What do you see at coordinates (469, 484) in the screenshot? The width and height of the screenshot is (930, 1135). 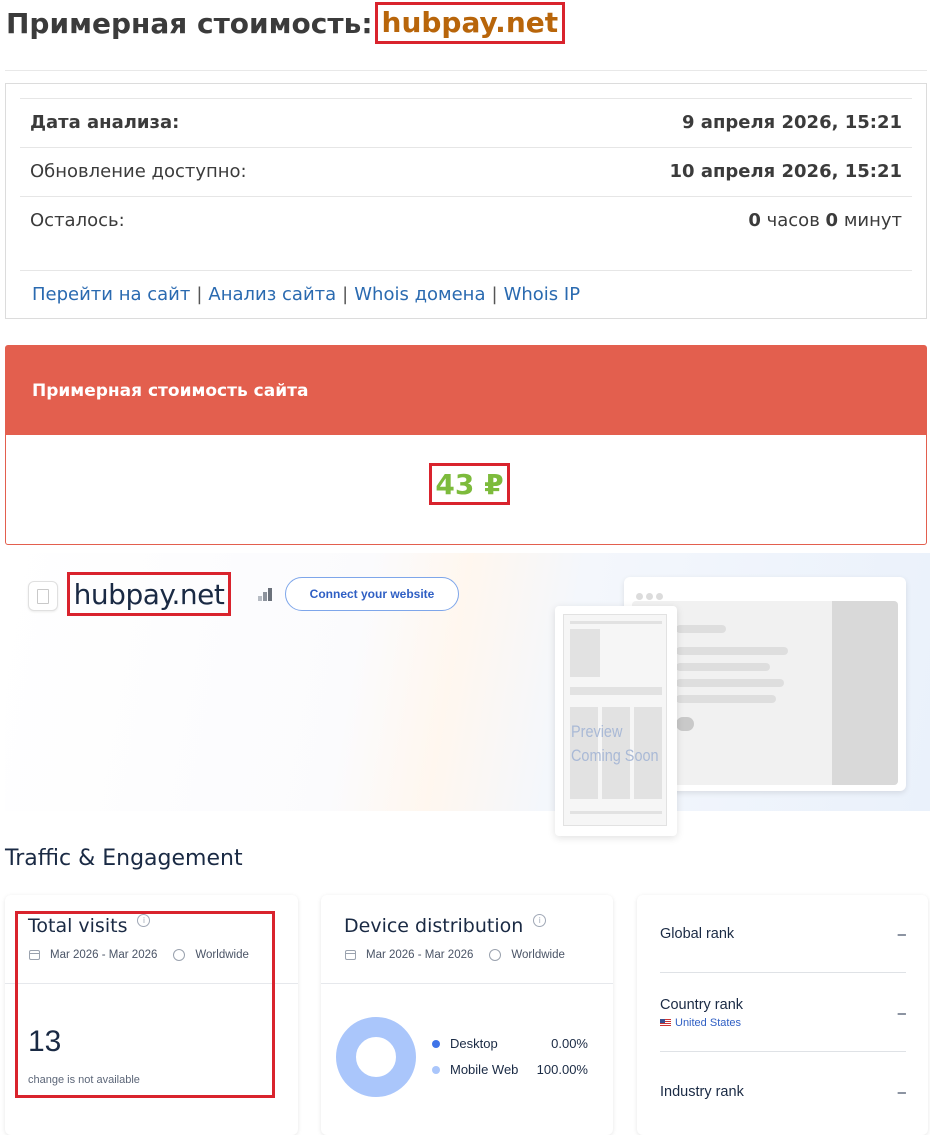 I see `price-value: 43 ₽` at bounding box center [469, 484].